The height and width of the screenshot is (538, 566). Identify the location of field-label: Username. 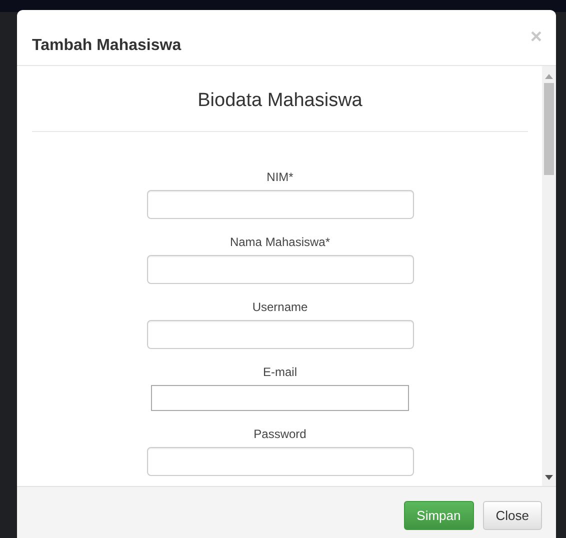
(280, 307).